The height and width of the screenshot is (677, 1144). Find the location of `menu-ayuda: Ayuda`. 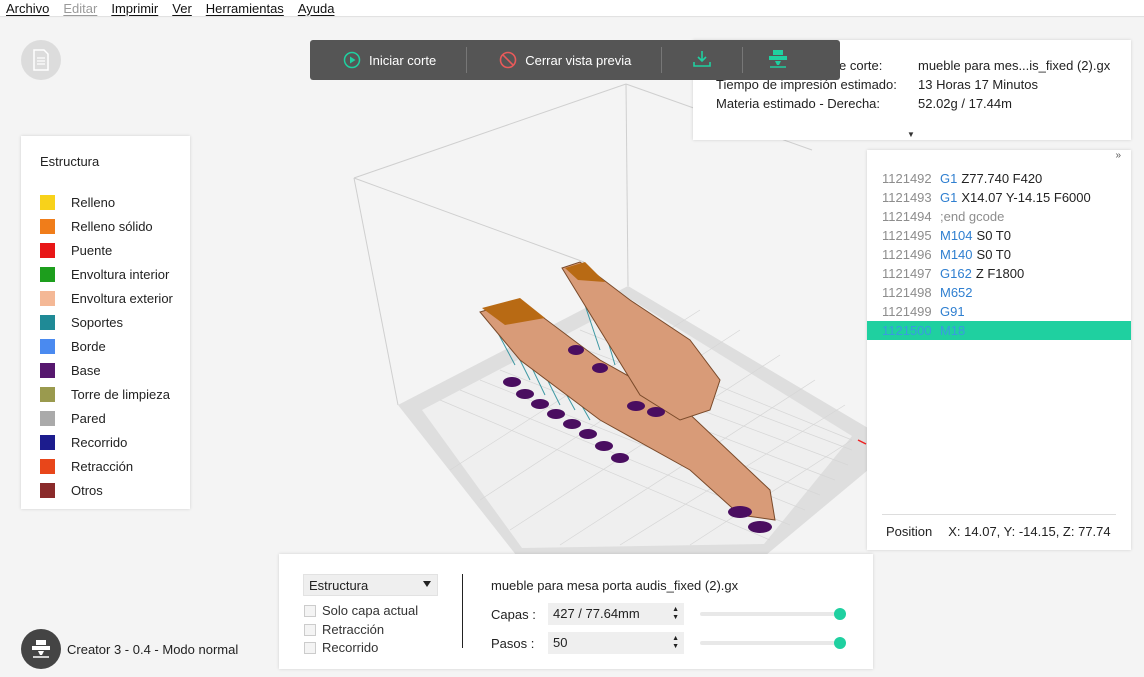

menu-ayuda: Ayuda is located at coordinates (316, 8).